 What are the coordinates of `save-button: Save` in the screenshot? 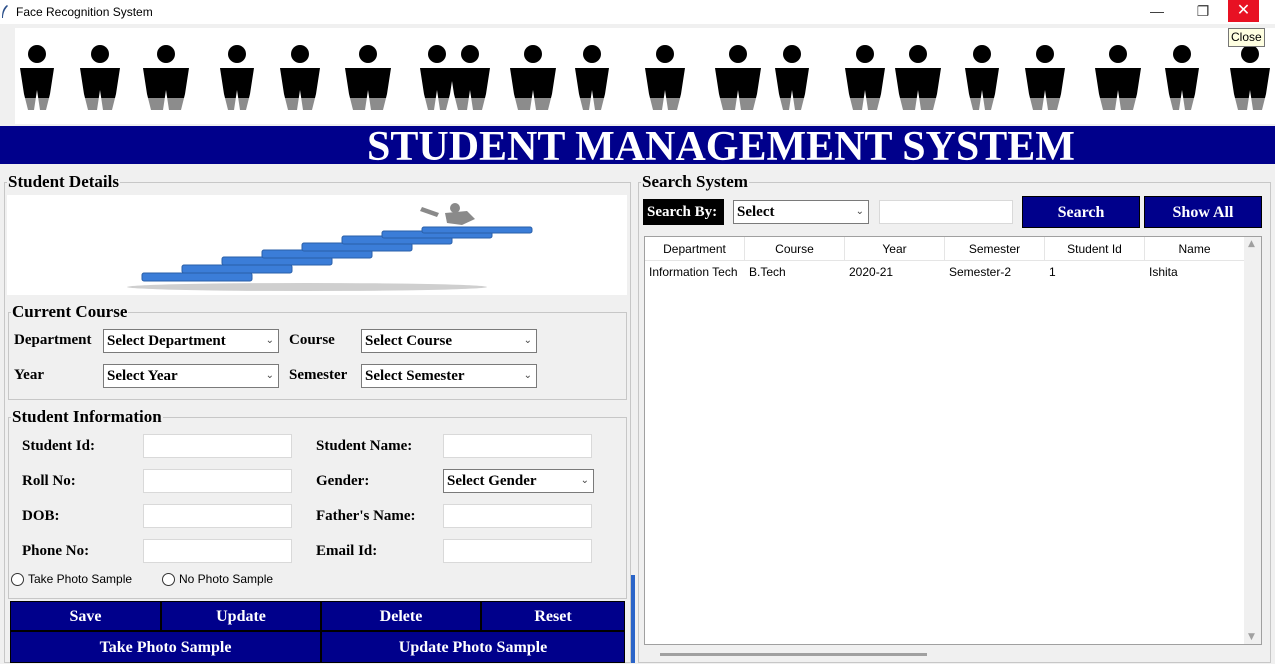 It's located at (85, 616).